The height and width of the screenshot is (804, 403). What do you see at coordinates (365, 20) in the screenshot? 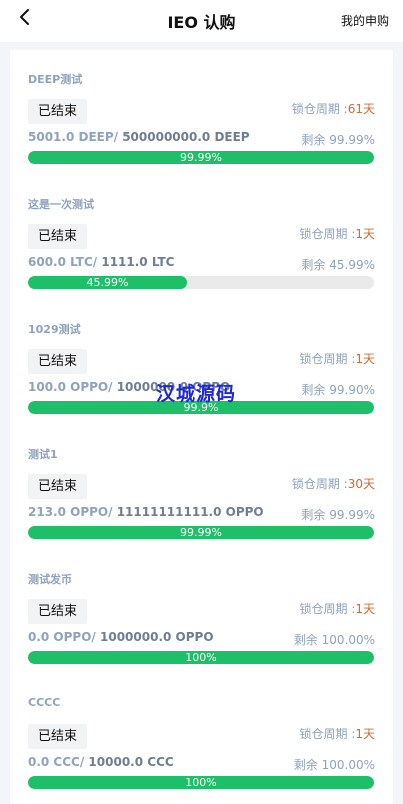
I see `my-subscriptions-link: 我的申购` at bounding box center [365, 20].